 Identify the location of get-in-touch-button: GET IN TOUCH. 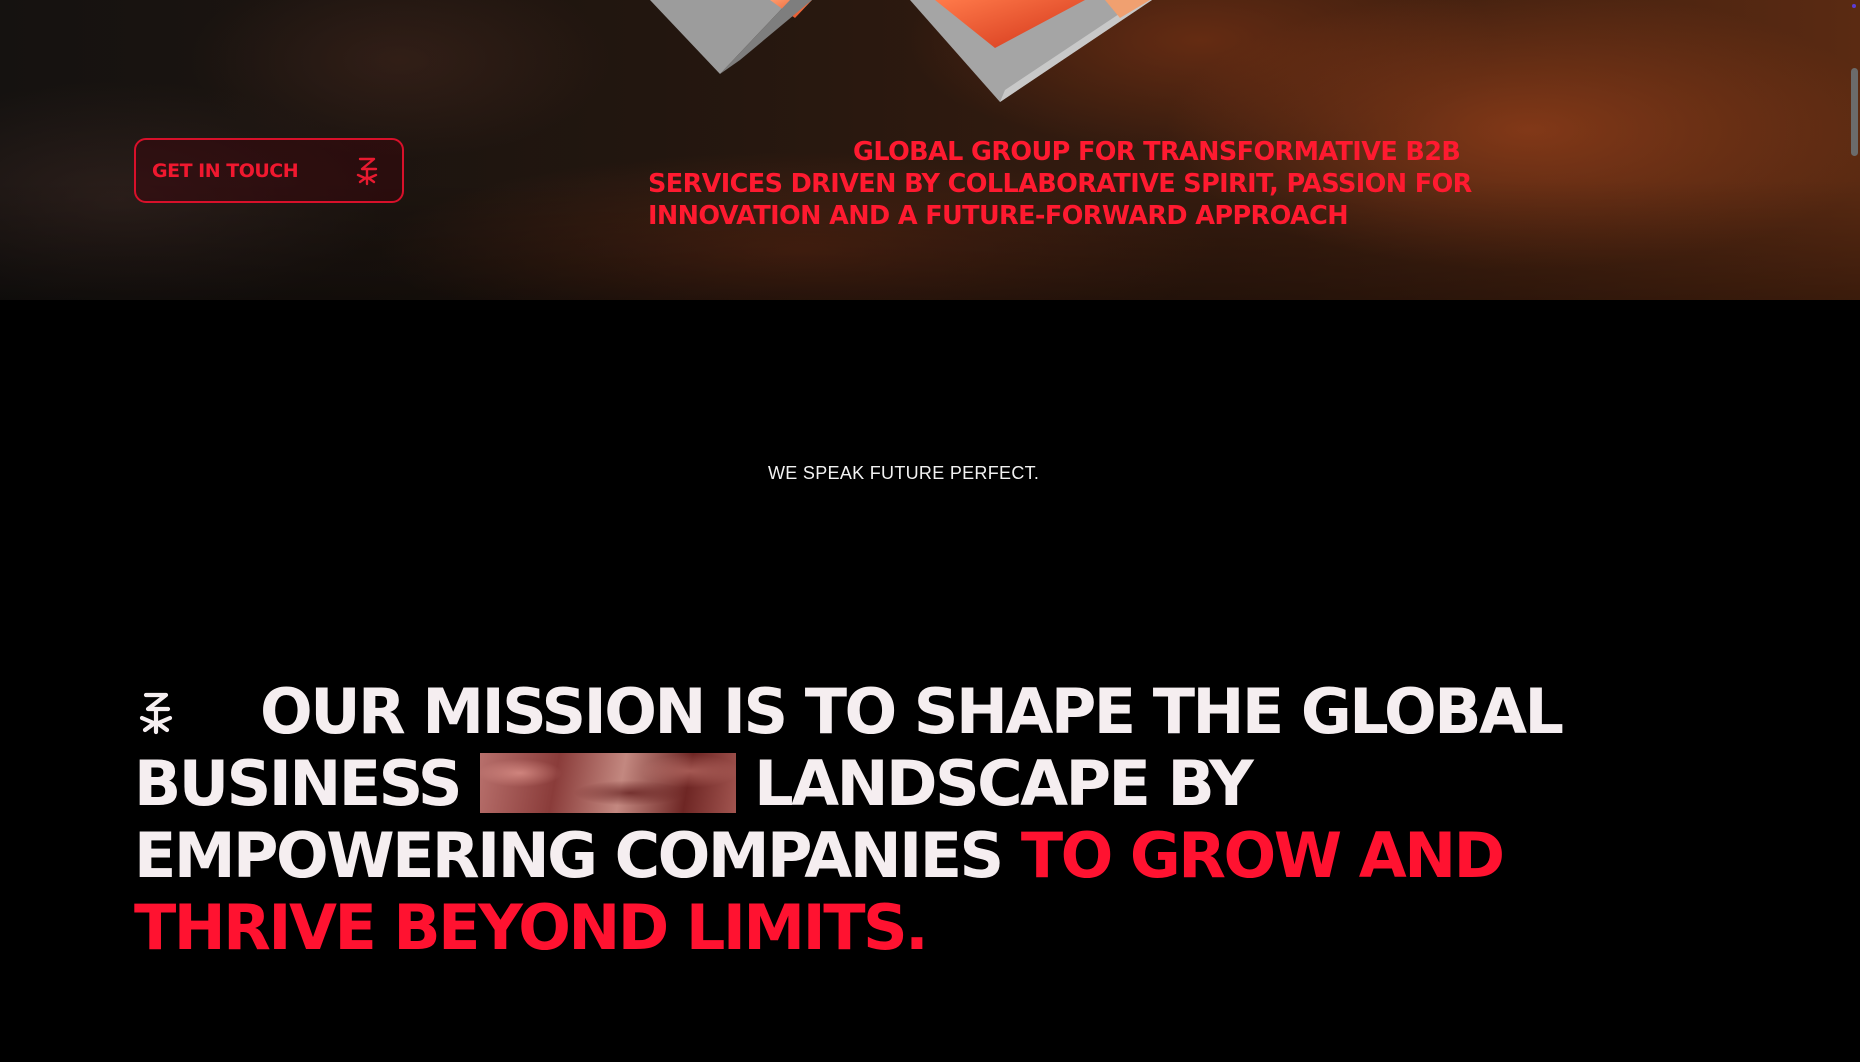
(269, 170).